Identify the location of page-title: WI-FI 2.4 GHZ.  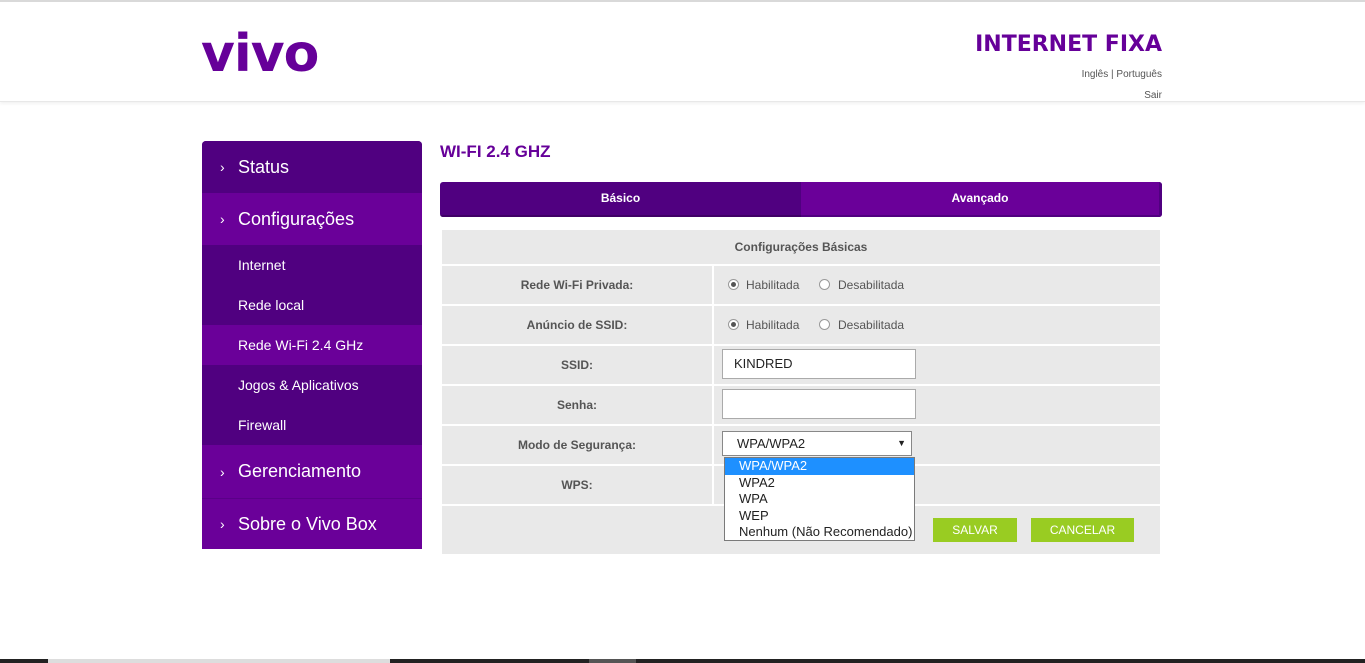
(495, 151).